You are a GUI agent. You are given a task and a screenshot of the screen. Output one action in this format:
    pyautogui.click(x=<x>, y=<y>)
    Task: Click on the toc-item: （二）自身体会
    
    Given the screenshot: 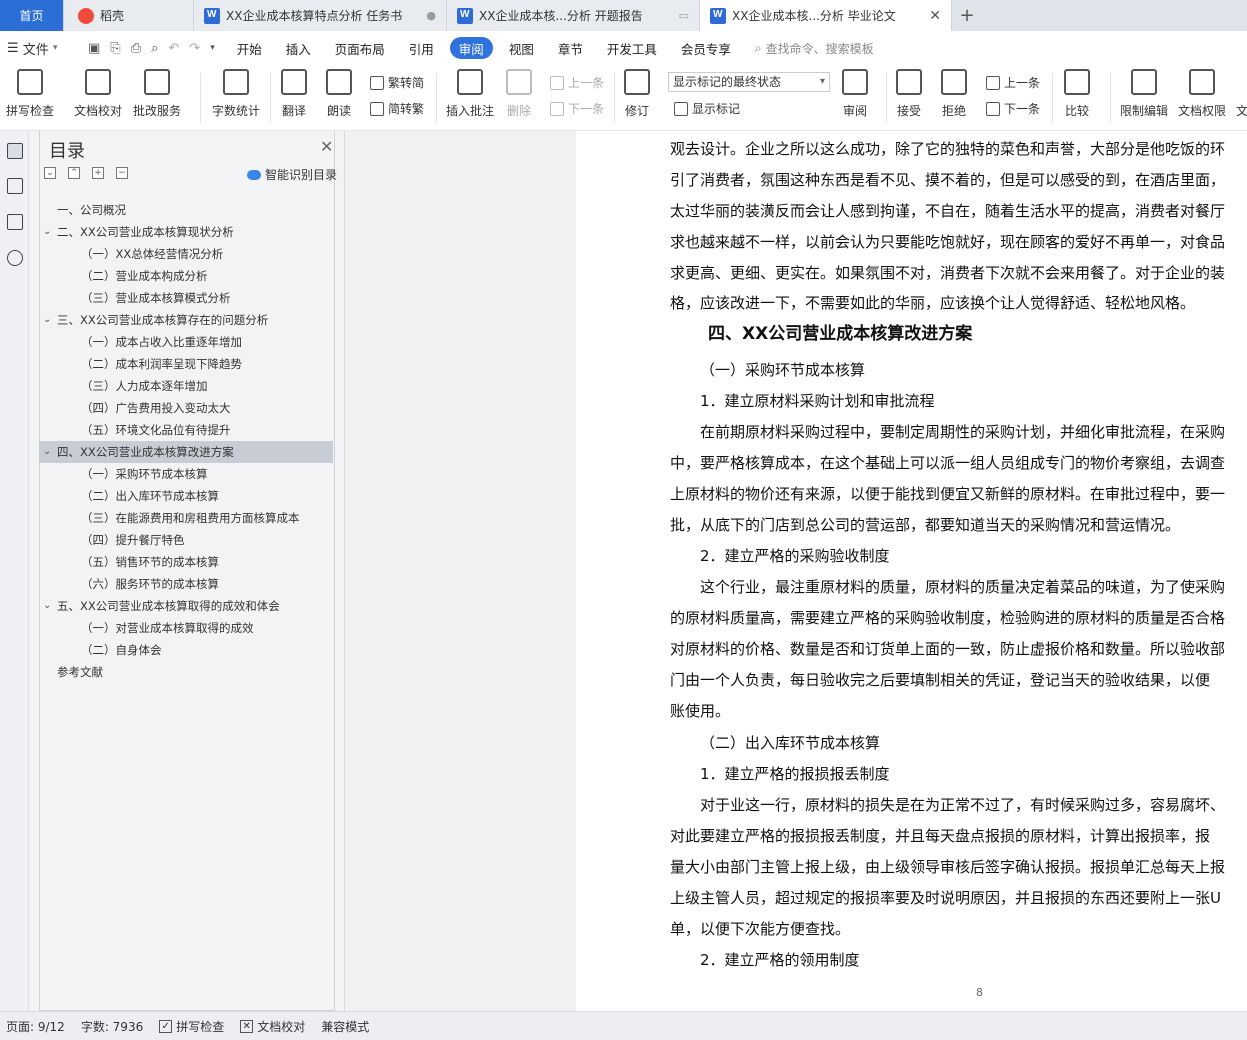 What is the action you would take?
    pyautogui.click(x=186, y=650)
    